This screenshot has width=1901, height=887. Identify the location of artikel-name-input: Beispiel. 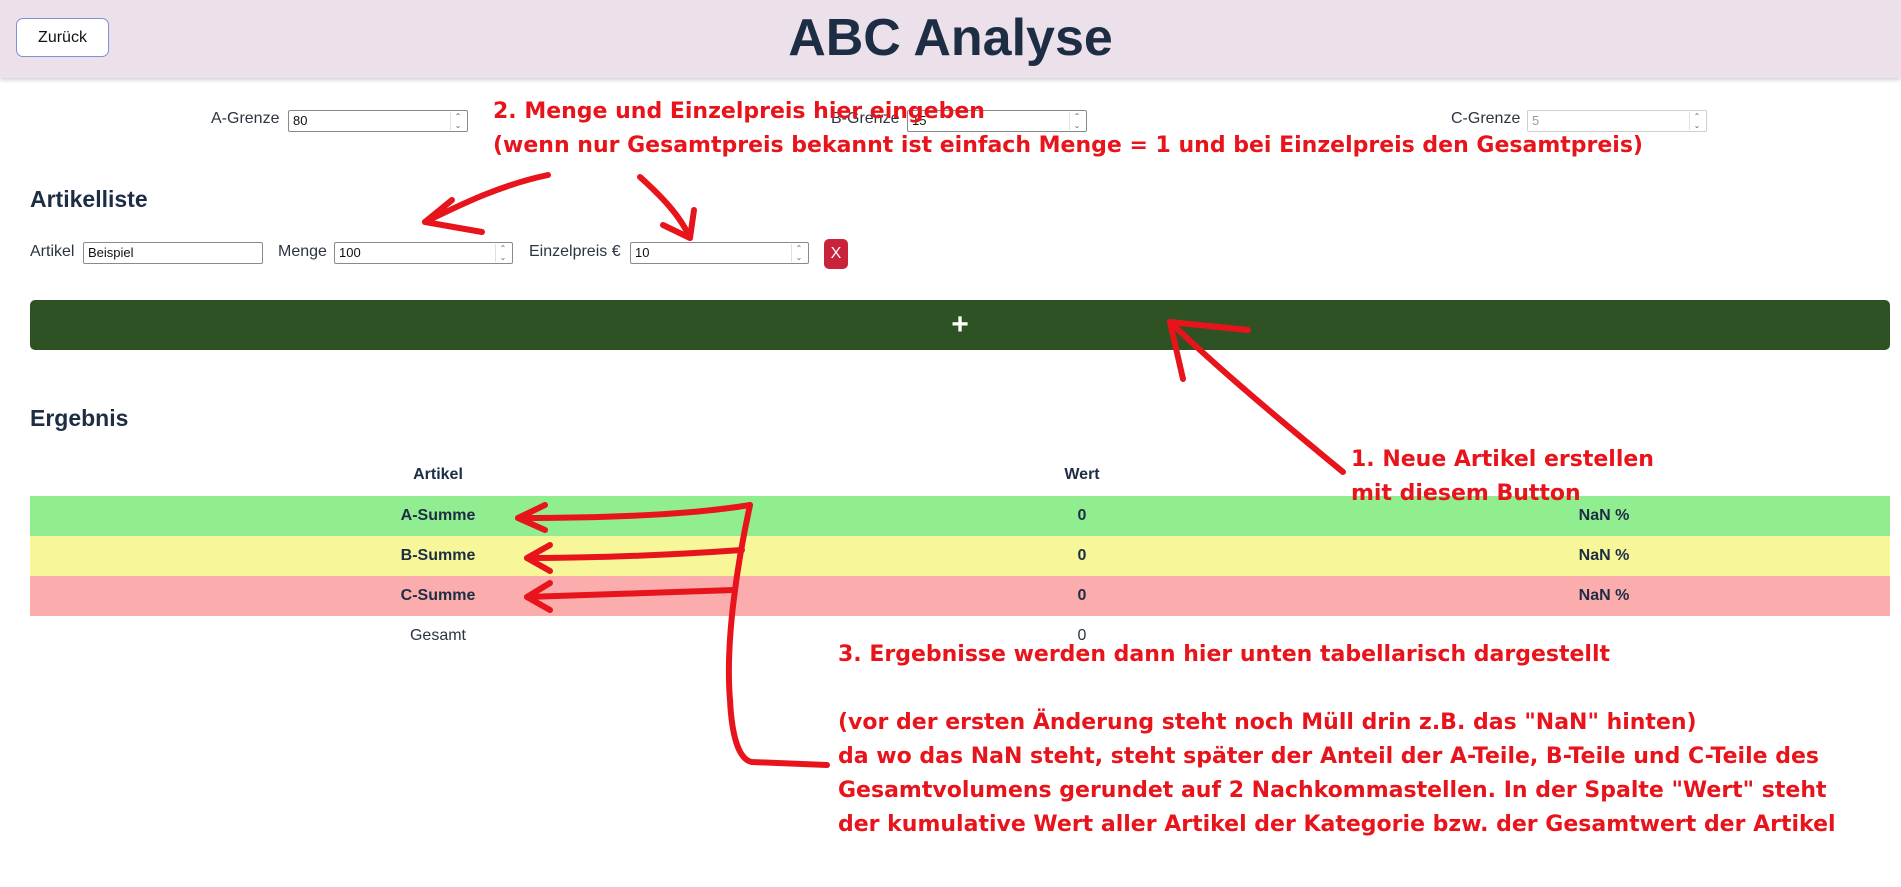
(173, 253).